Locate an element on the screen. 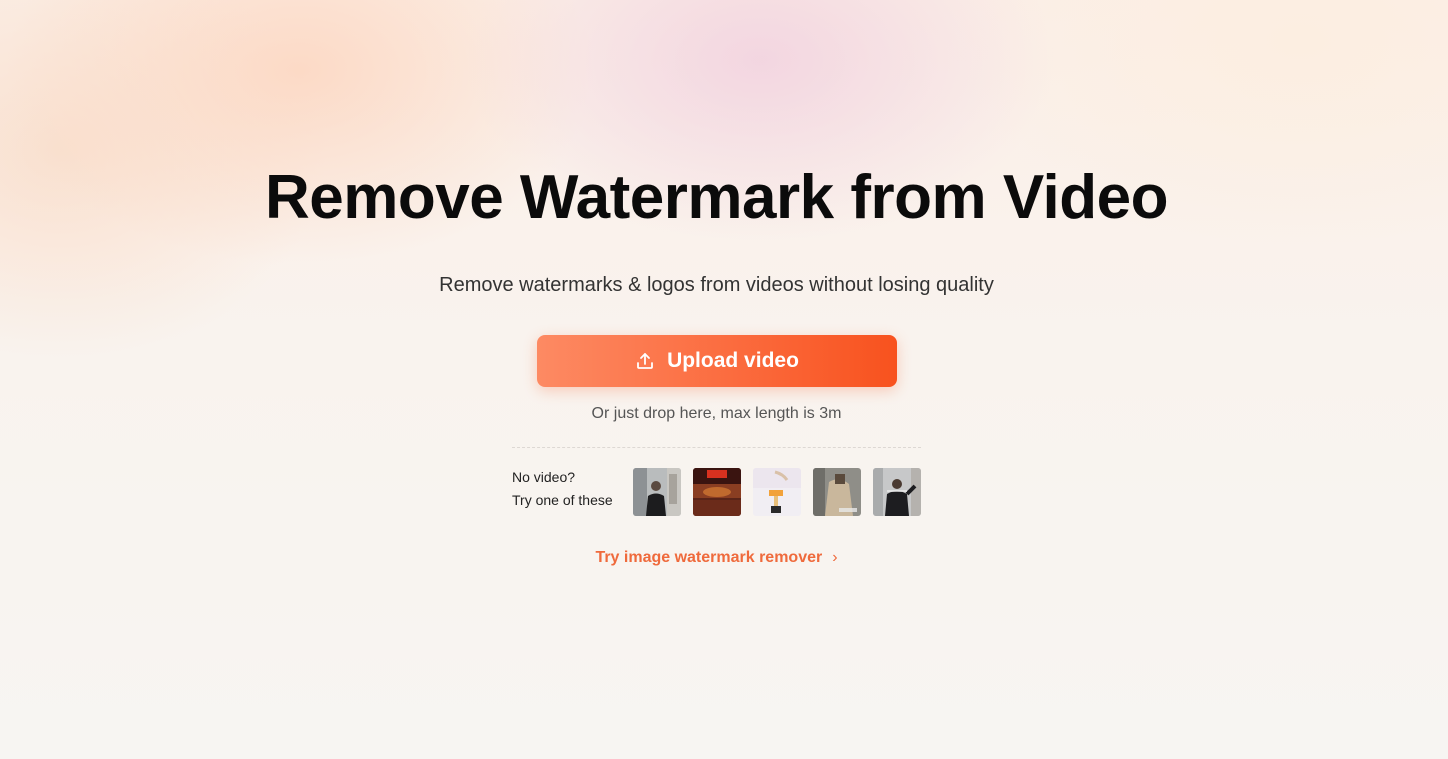 The height and width of the screenshot is (759, 1448). samples-label-line2: Try one of these is located at coordinates (562, 500).